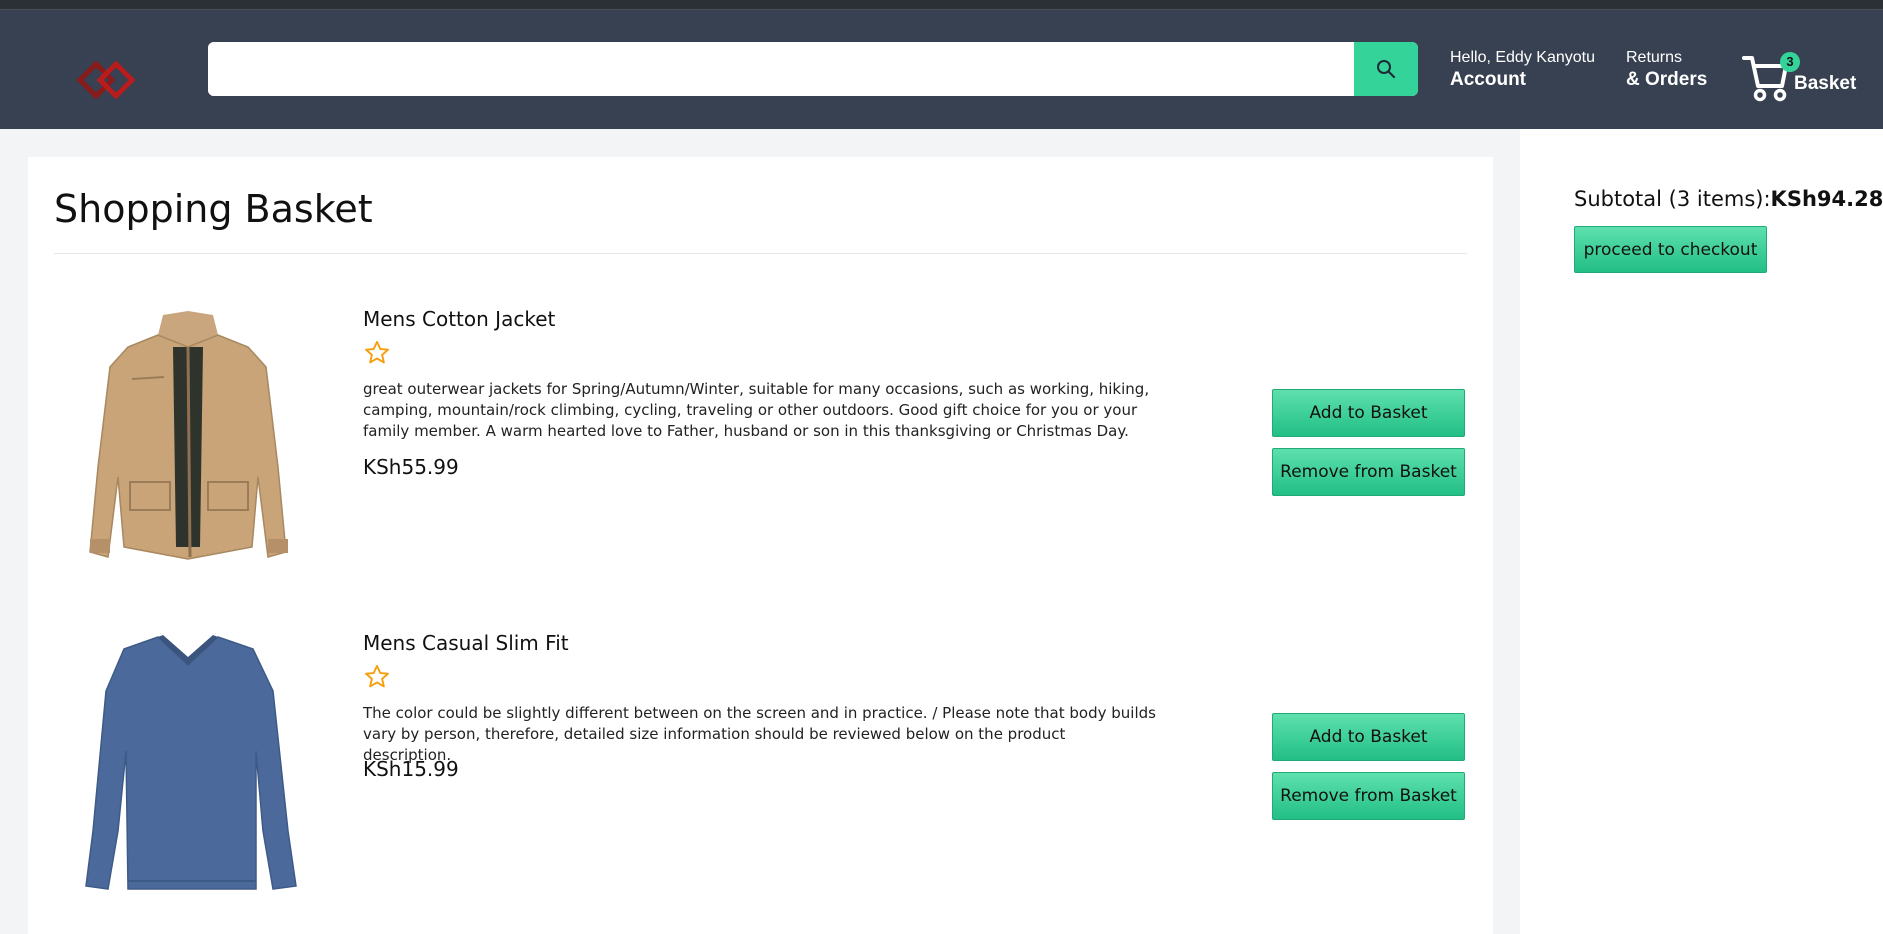 The image size is (1883, 934). I want to click on search-icon, so click(1386, 69).